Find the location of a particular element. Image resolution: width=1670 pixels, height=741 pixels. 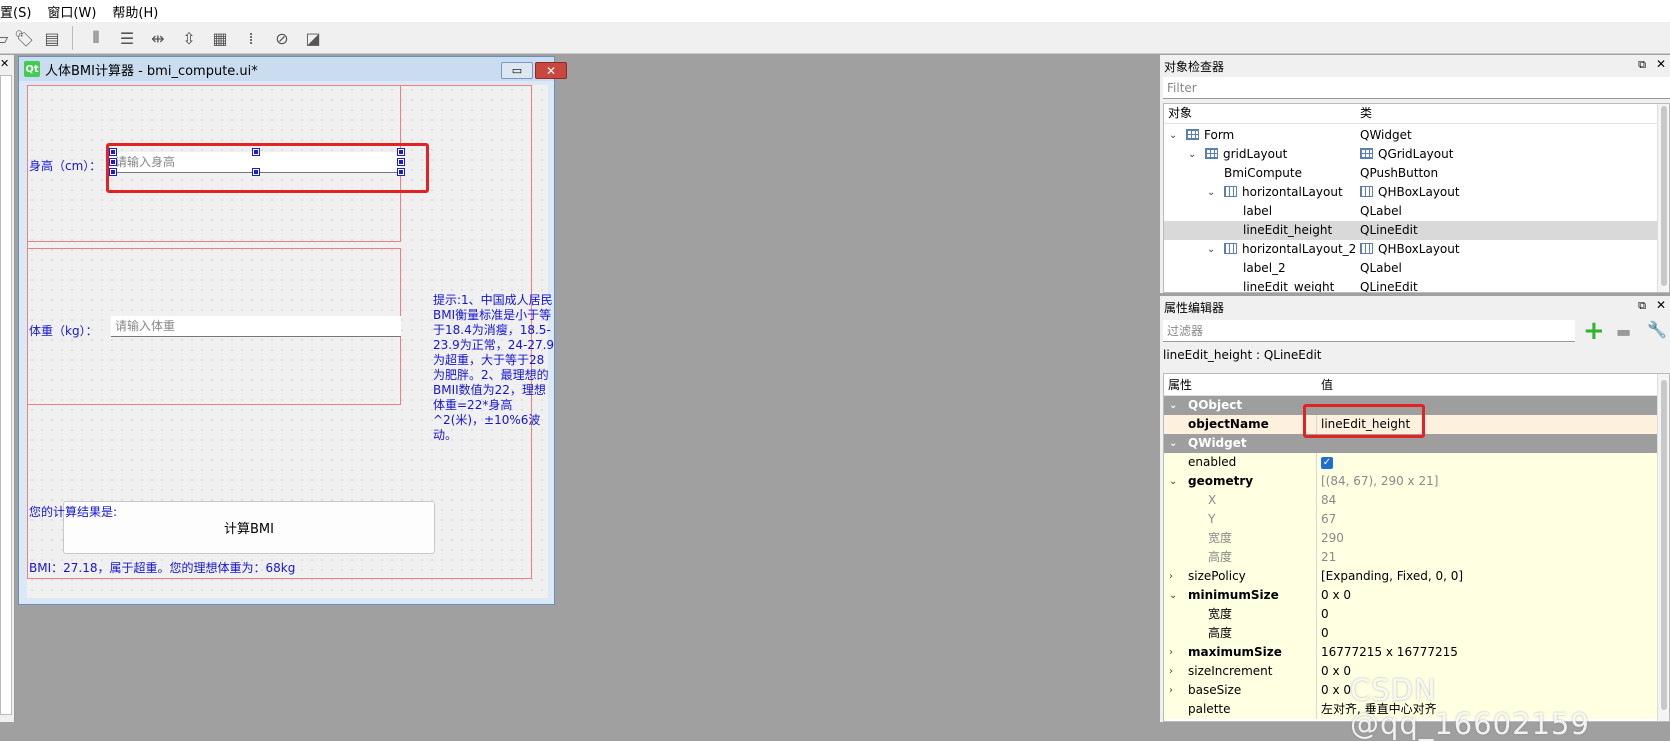

tree-row: lineEdit_weight QLineEdit is located at coordinates (1416, 285).